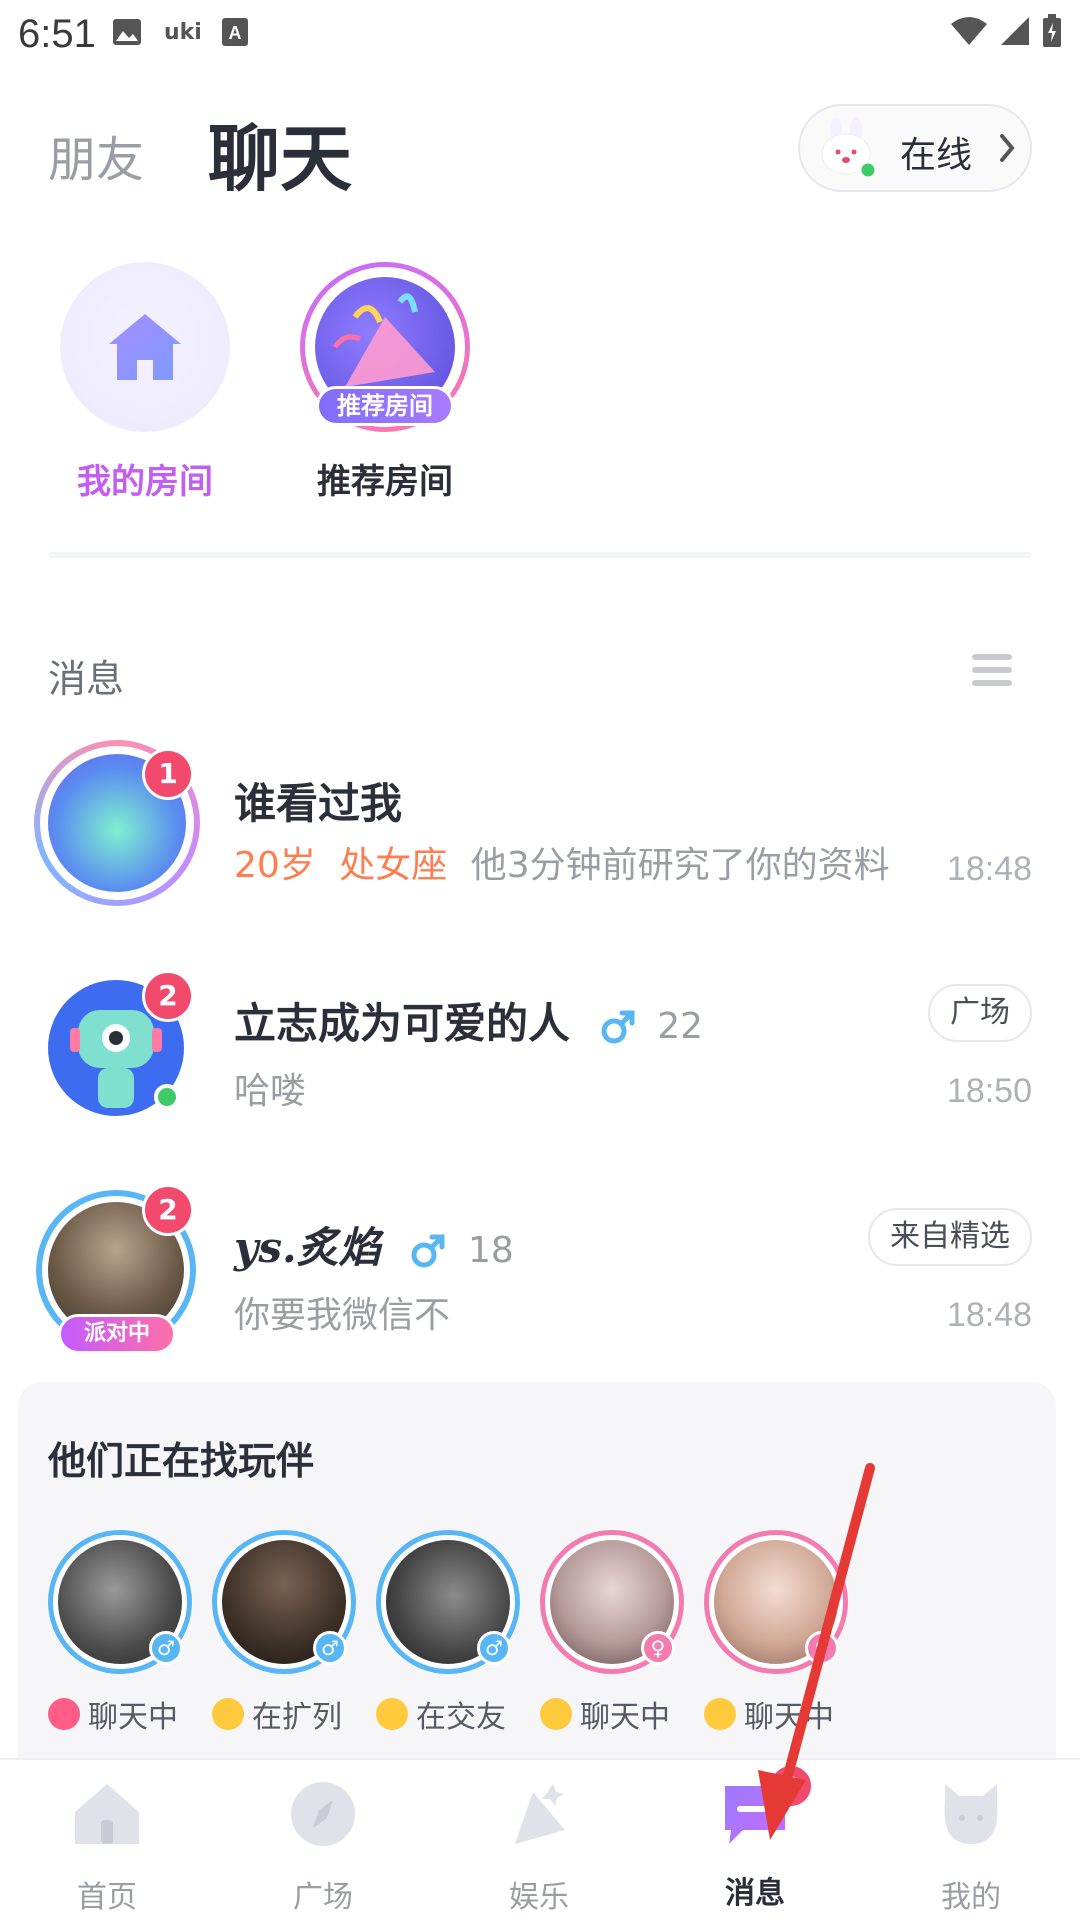  I want to click on status-bar: 6:51 uki A, so click(540, 36).